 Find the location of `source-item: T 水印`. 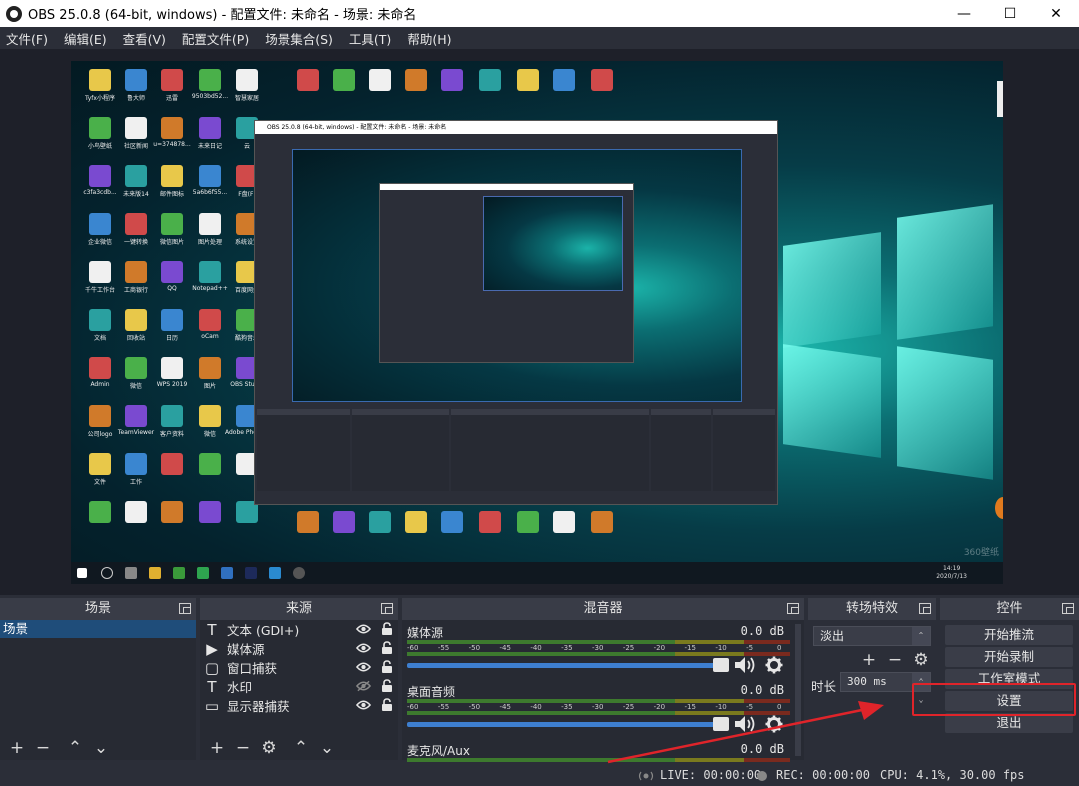

source-item: T 水印 is located at coordinates (299, 686).